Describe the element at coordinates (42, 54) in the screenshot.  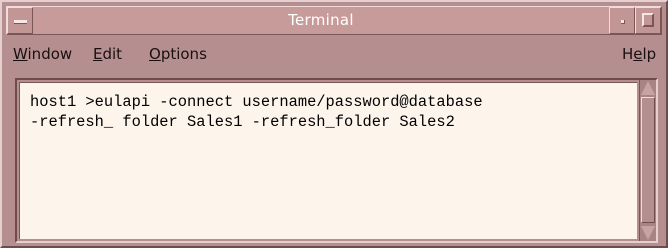
I see `menu-window: Window` at that location.